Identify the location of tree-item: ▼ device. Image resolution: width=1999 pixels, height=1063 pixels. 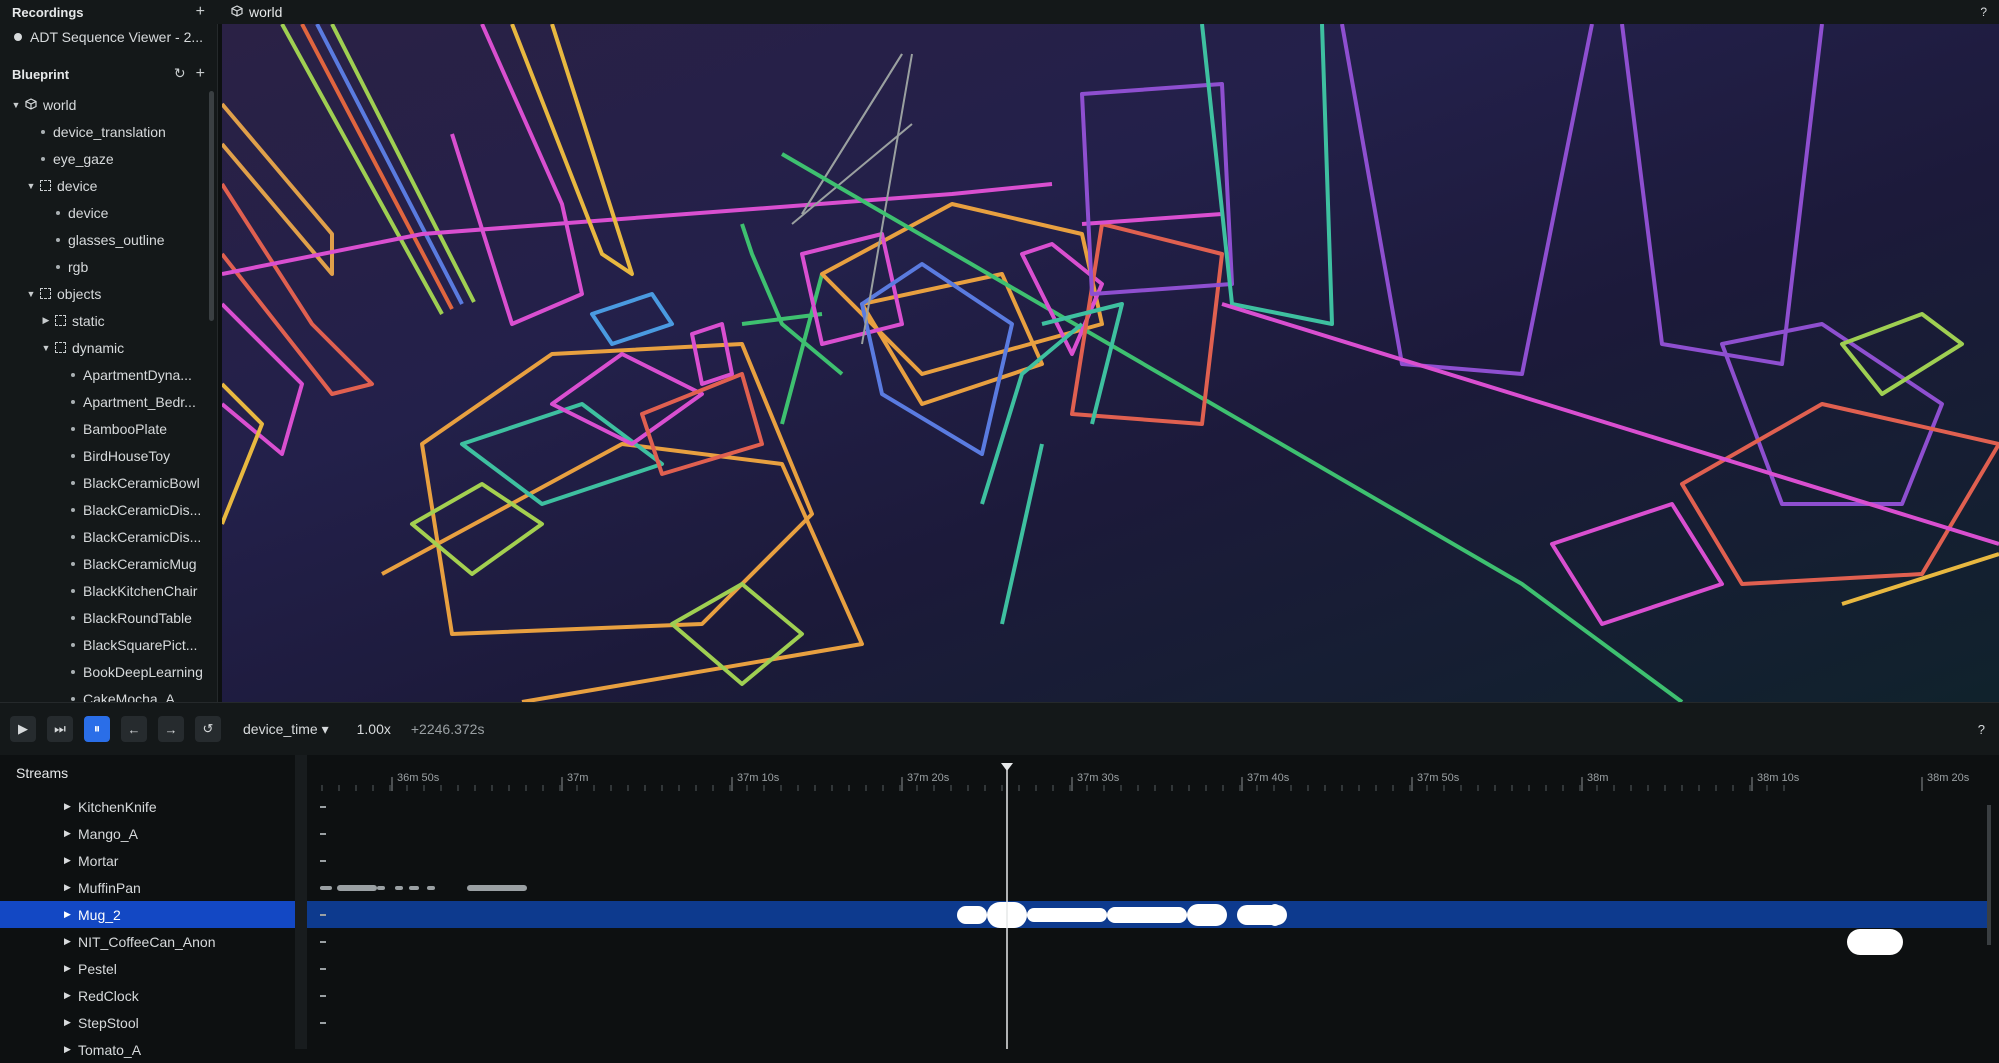
(107, 185).